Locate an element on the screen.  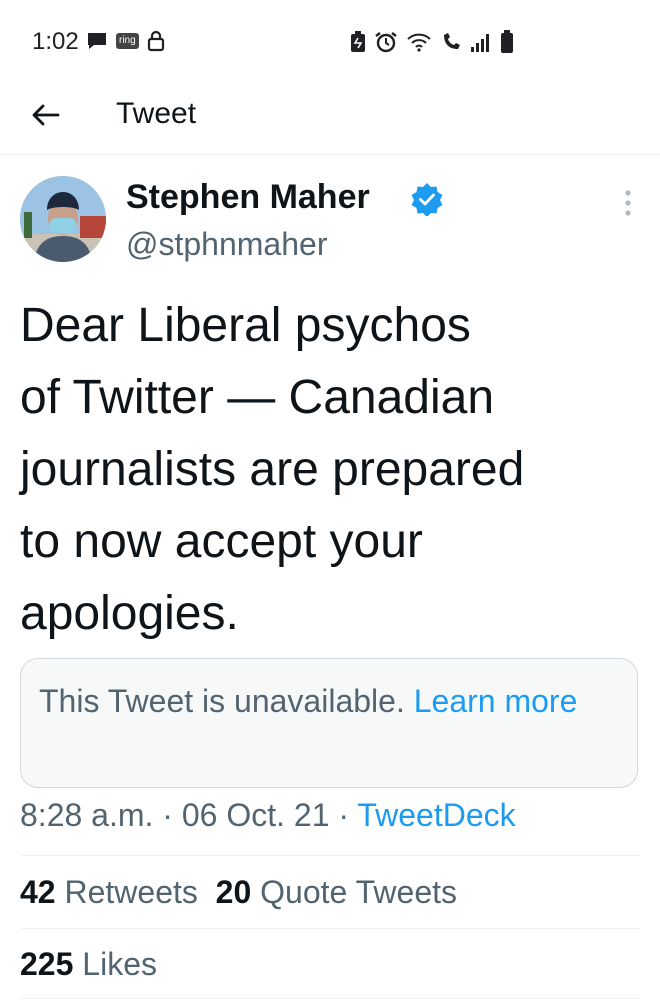
retweets-stat: 42 Retweets is located at coordinates (109, 892).